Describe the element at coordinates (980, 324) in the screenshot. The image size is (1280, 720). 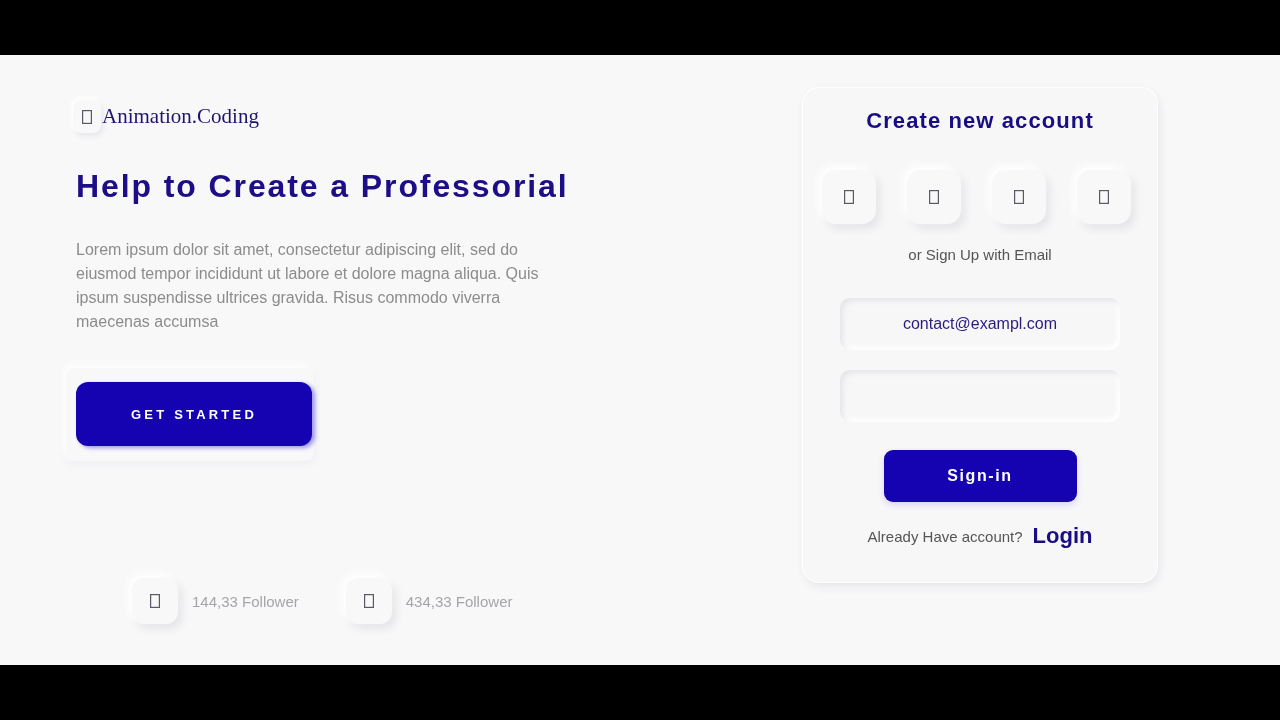
I see `email-field: contact@exampl.com` at that location.